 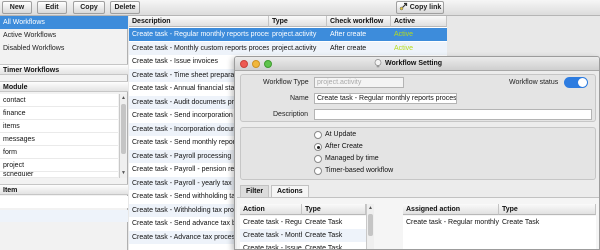 What do you see at coordinates (199, 21) in the screenshot?
I see `column-header-description: Description` at bounding box center [199, 21].